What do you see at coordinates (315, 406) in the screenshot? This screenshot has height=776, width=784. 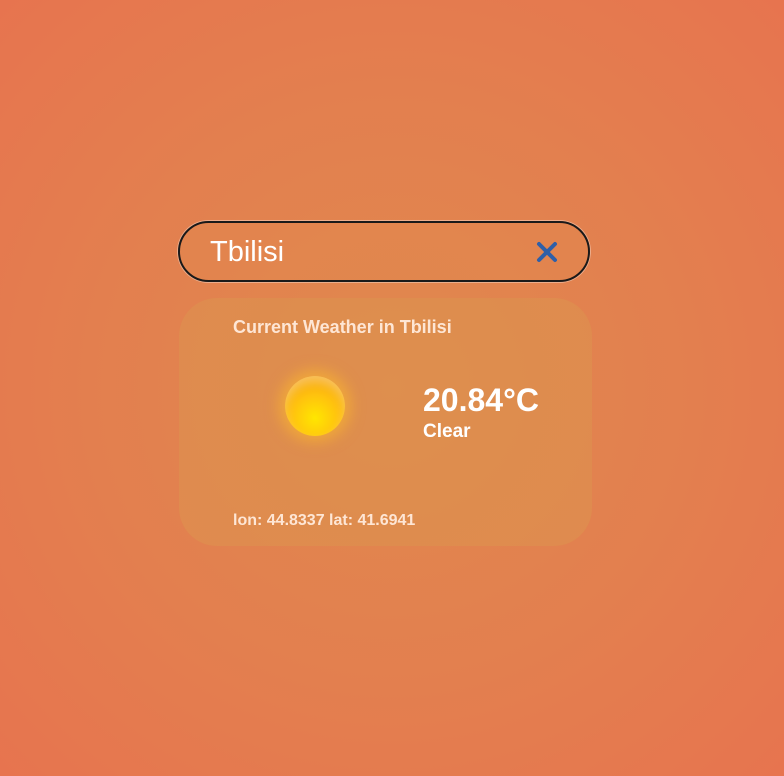 I see `sun-icon` at bounding box center [315, 406].